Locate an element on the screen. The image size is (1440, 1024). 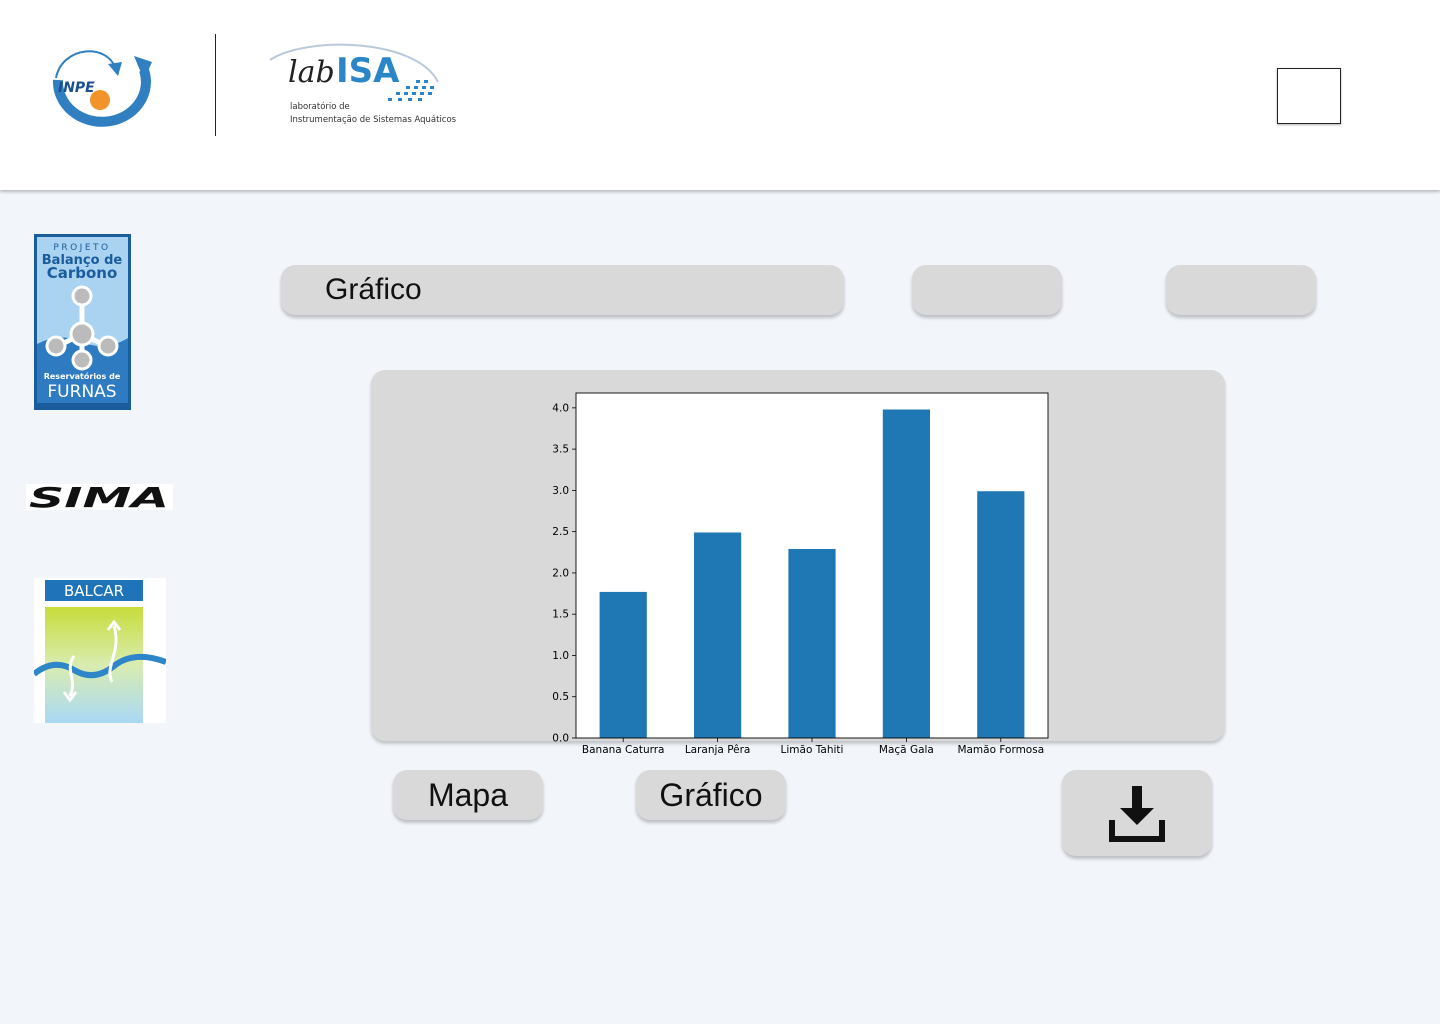
download-icon is located at coordinates (1137, 814).